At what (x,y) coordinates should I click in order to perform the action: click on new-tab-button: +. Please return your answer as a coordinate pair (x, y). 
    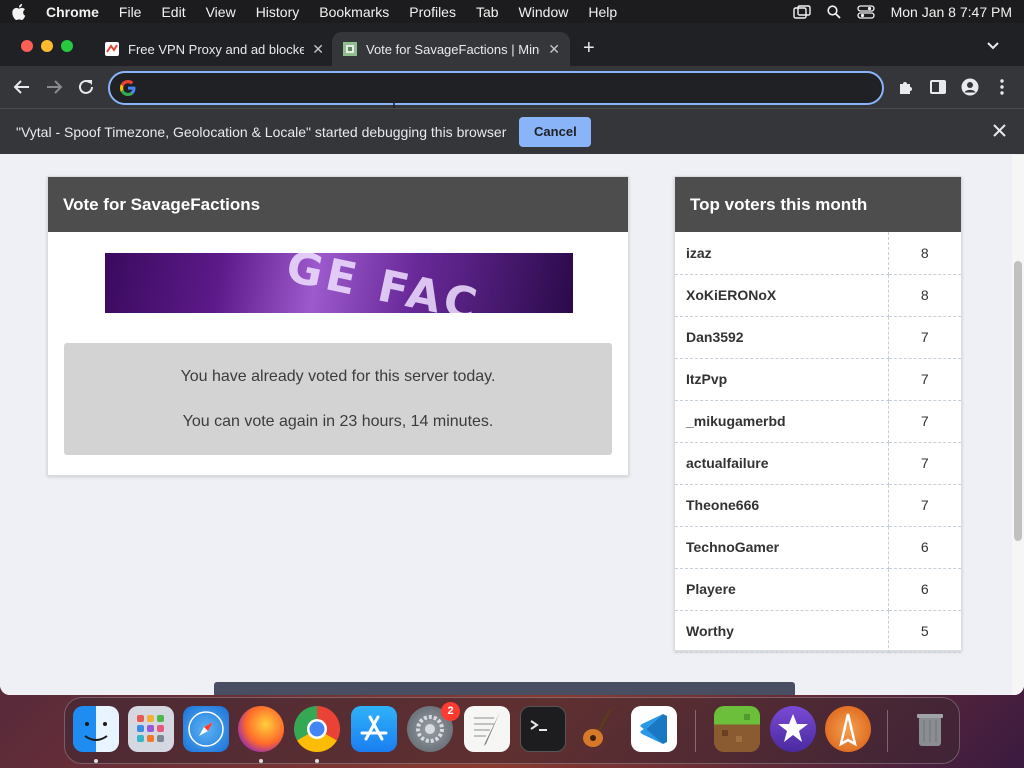
    Looking at the image, I should click on (589, 48).